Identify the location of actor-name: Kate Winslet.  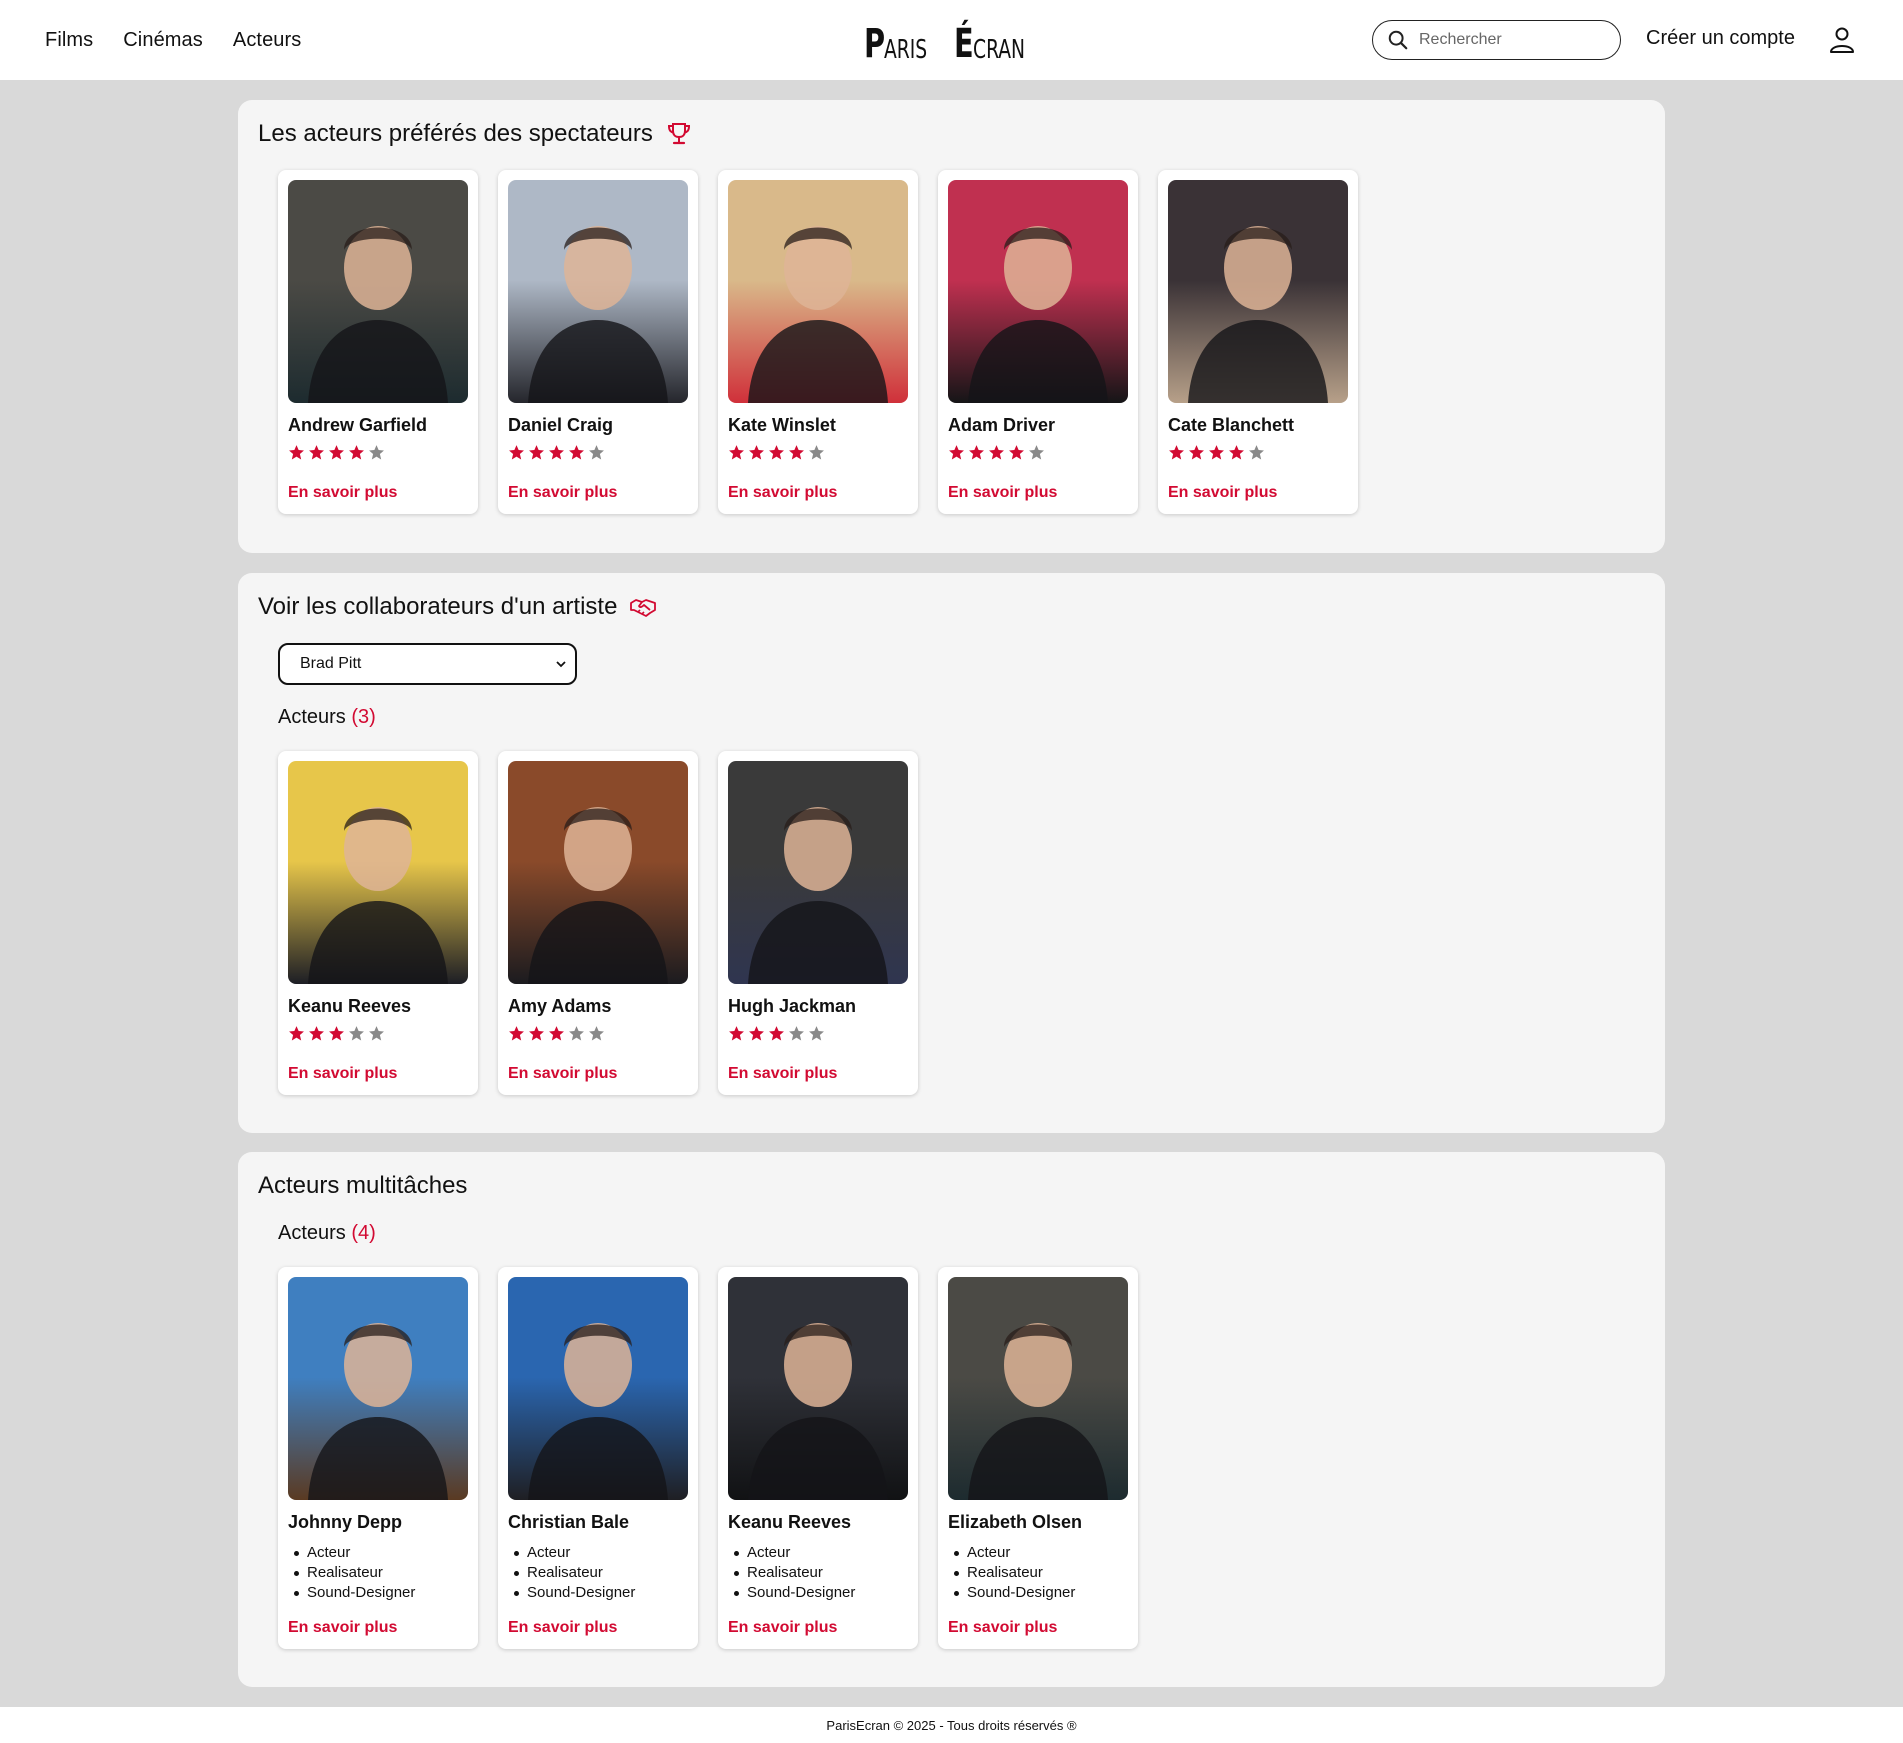
(782, 425).